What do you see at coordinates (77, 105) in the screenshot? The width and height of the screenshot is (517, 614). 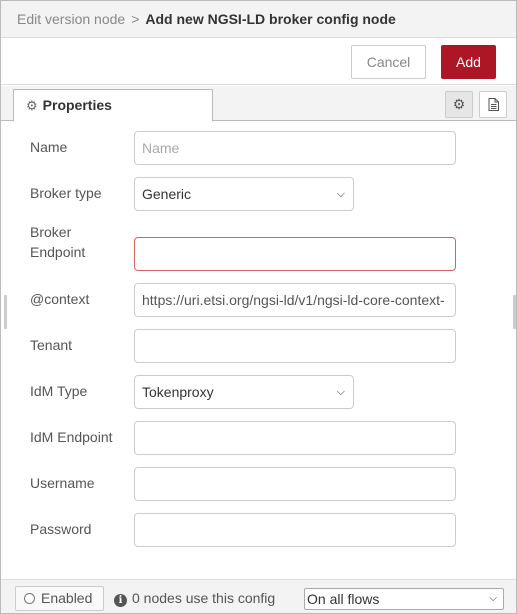 I see `tab-properties-label: Properties` at bounding box center [77, 105].